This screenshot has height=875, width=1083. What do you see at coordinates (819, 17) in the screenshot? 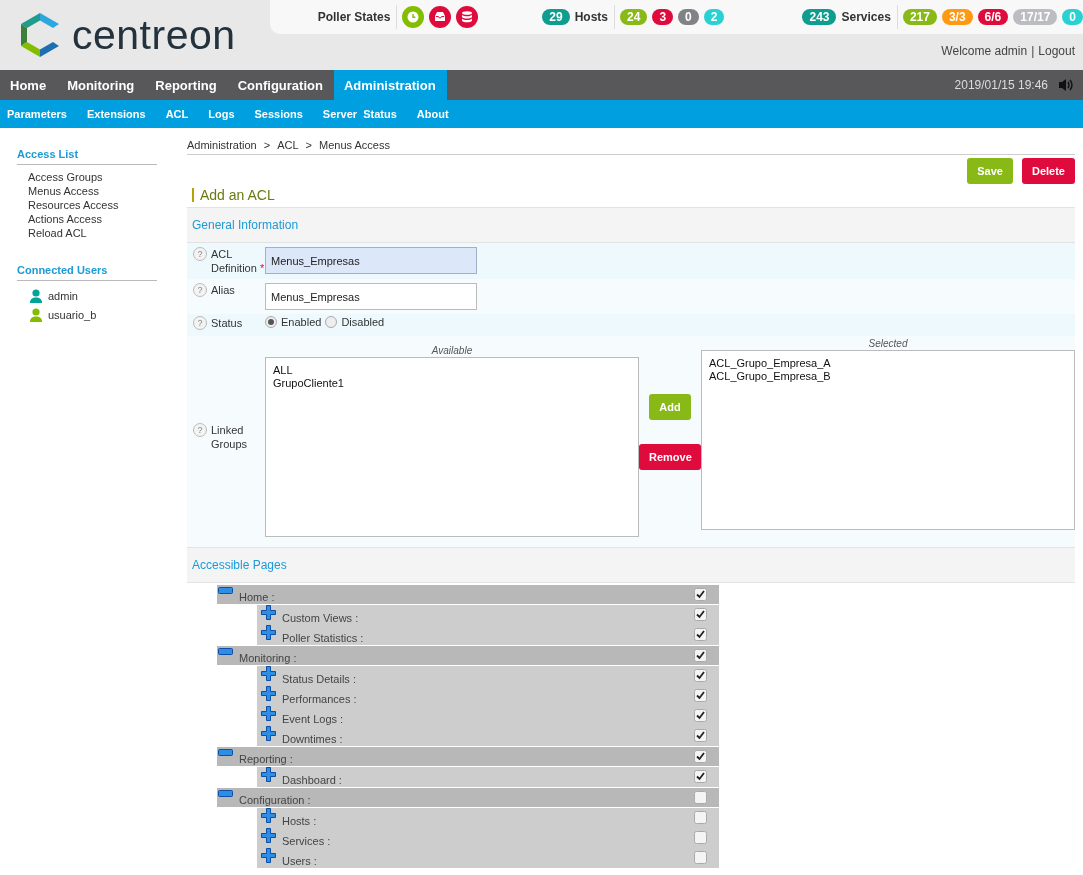
I see `count-badge: 243` at bounding box center [819, 17].